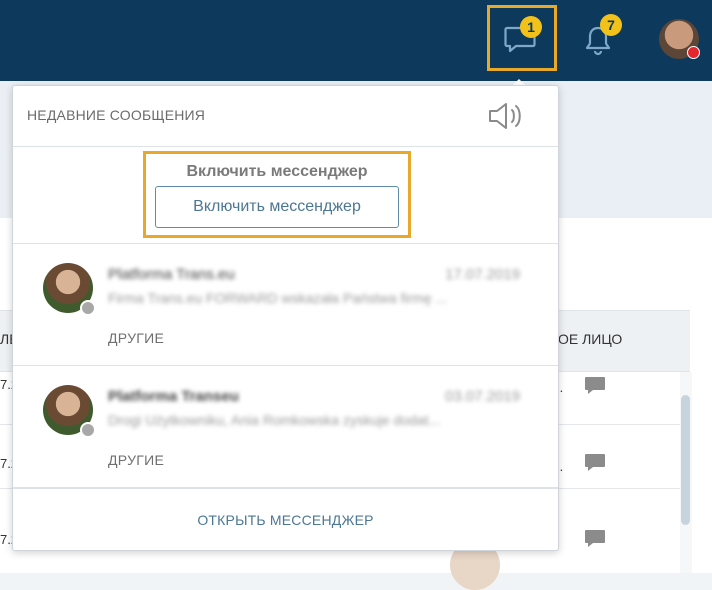 The width and height of the screenshot is (712, 590). What do you see at coordinates (590, 339) in the screenshot?
I see `table-header-contact-person: ОЕ ЛИЦО` at bounding box center [590, 339].